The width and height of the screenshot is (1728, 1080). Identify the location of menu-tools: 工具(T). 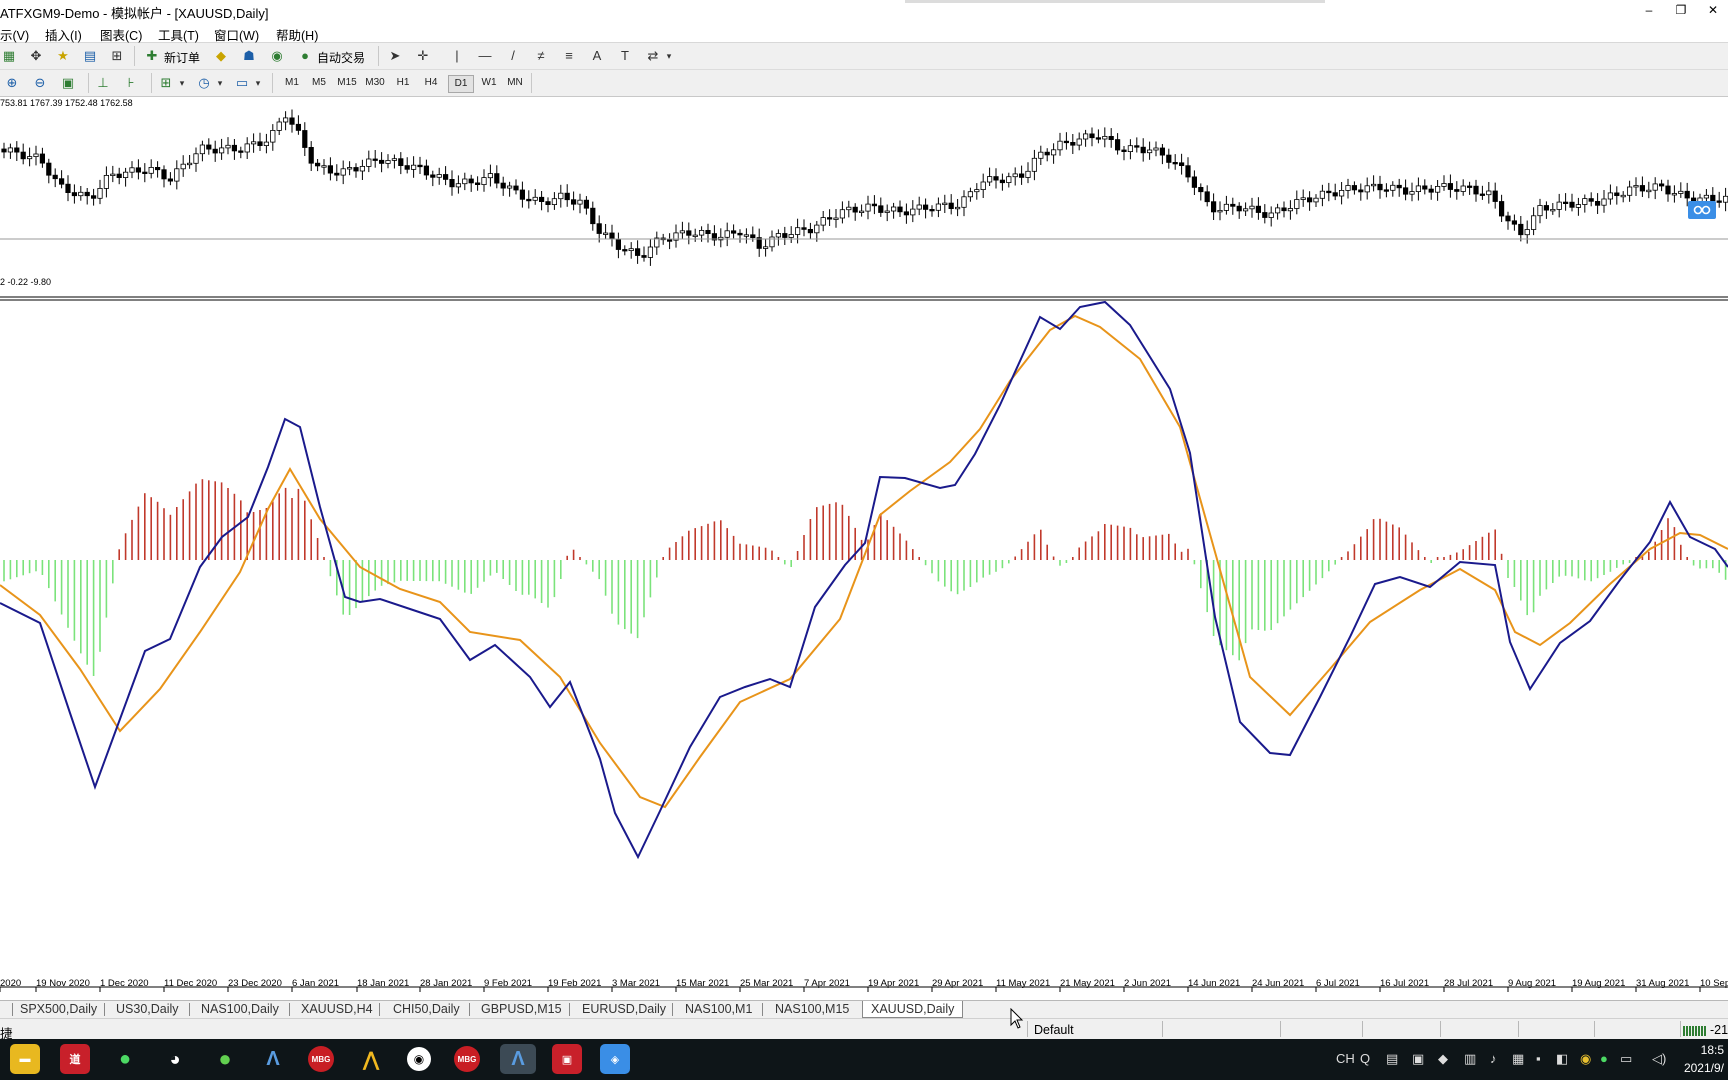
(178, 34).